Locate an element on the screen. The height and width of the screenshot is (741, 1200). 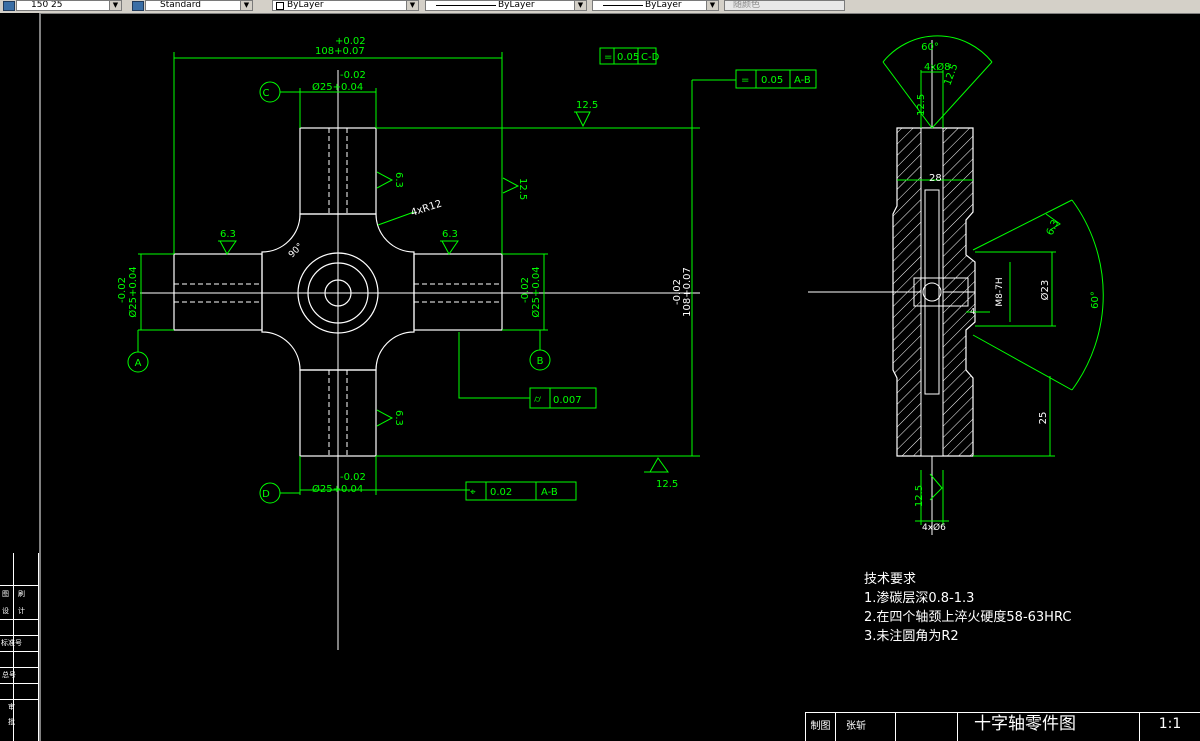
notes-title: 技术要求 is located at coordinates (890, 579).